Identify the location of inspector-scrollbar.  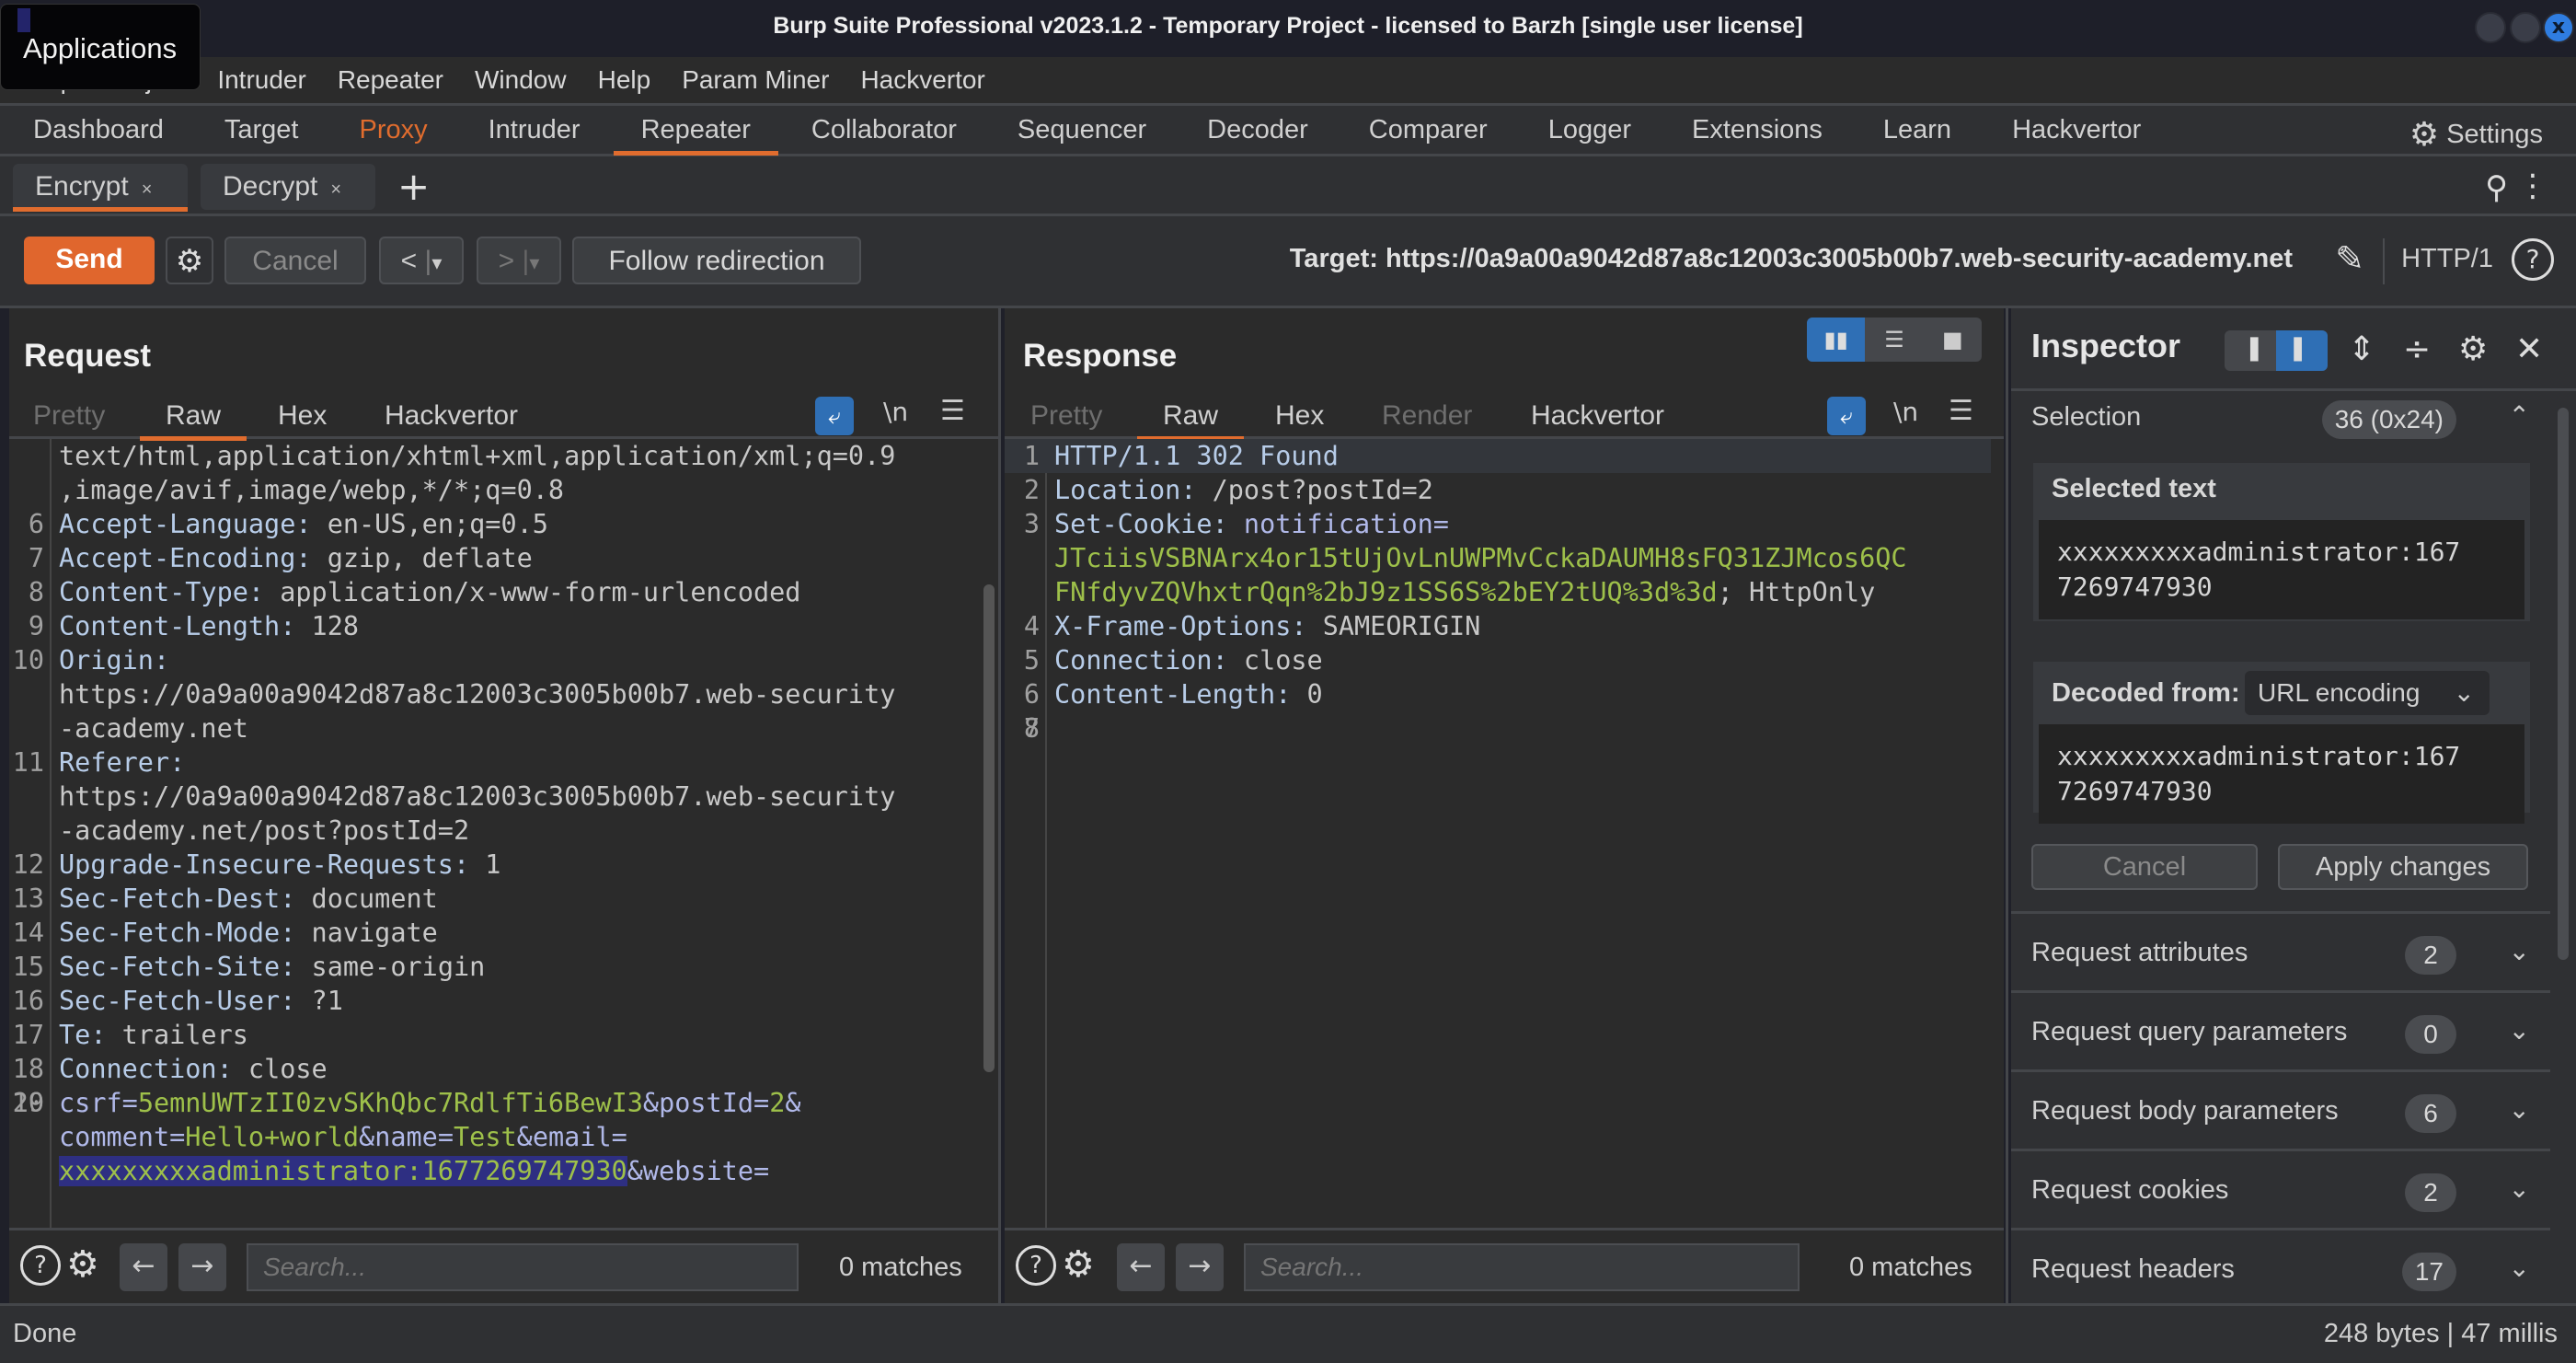
(2563, 684).